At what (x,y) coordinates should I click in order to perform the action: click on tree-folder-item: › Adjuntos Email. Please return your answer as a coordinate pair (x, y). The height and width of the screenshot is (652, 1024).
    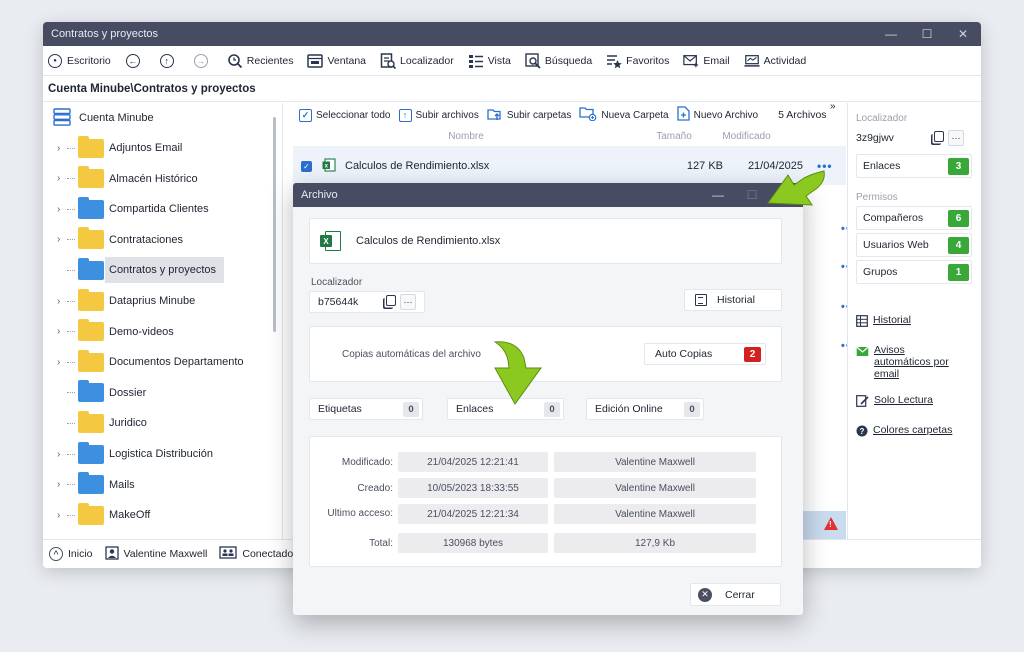
    Looking at the image, I should click on (119, 148).